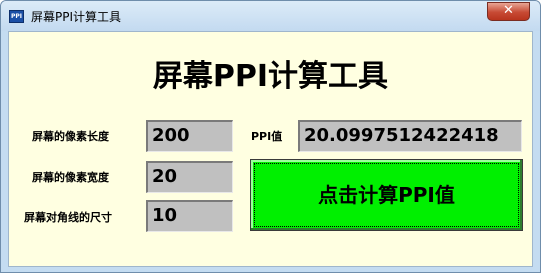 The width and height of the screenshot is (541, 273). I want to click on page-title: 屏幕PPI计算工具, so click(270, 76).